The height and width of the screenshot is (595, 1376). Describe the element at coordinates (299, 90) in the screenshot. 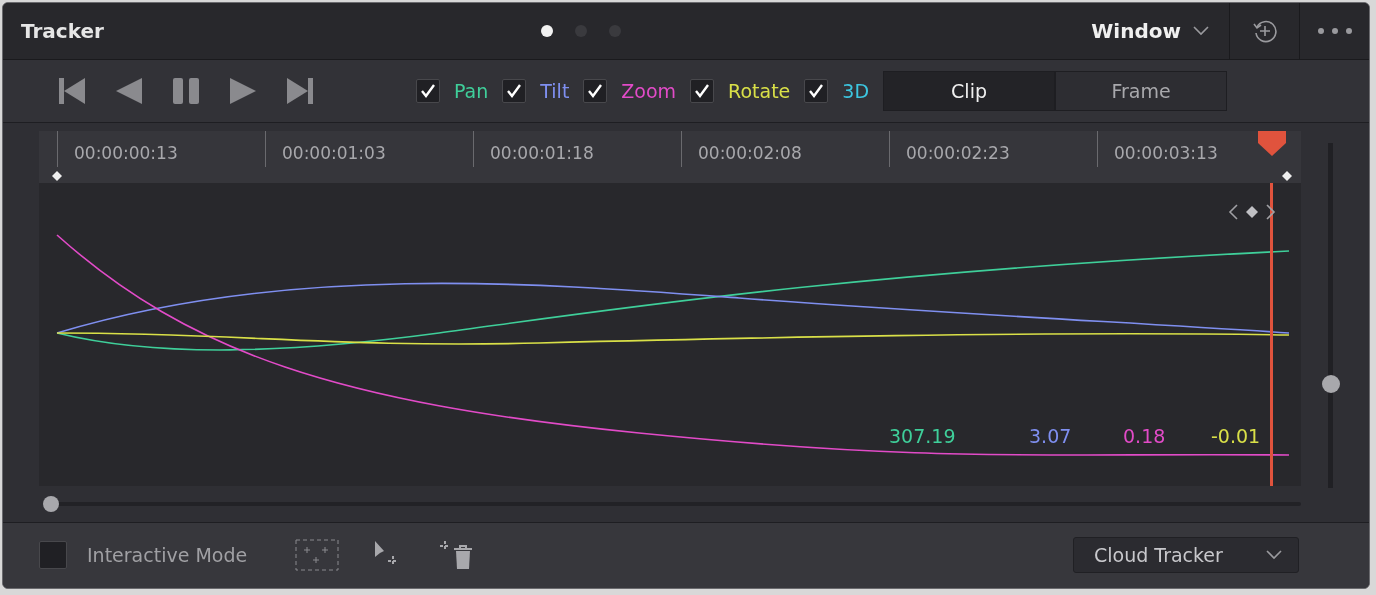

I see `skip-end-icon` at that location.